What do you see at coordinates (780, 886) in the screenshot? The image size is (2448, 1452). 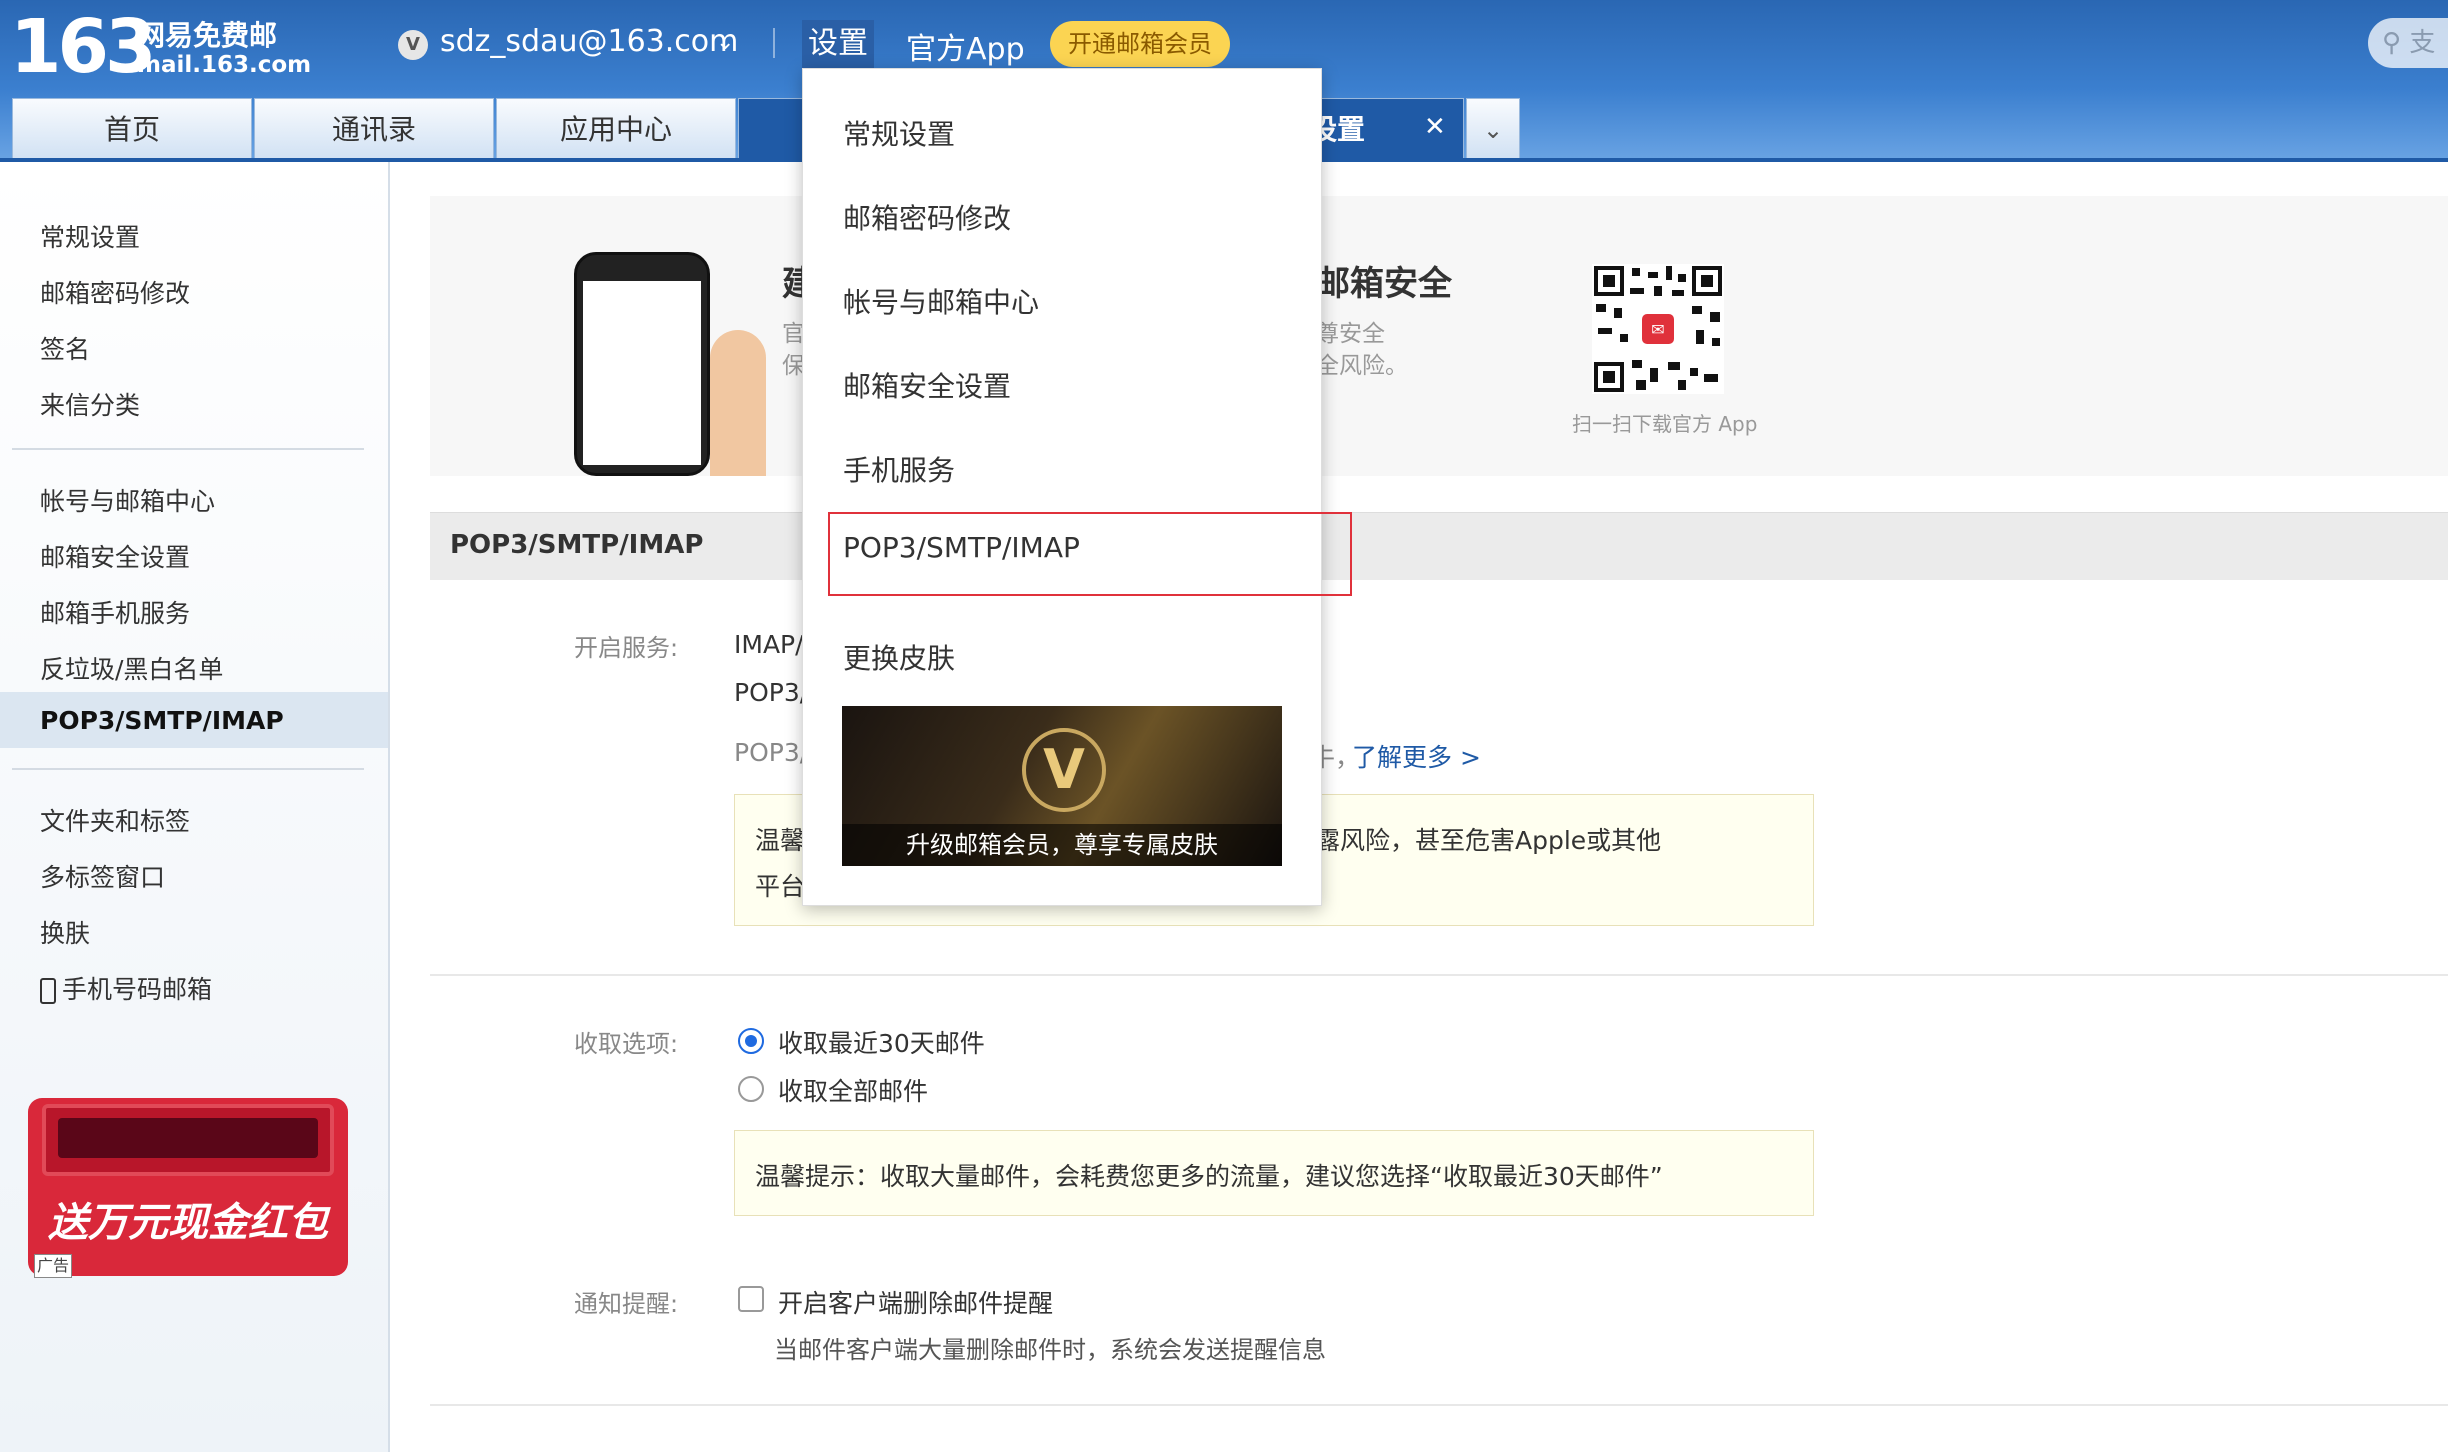 I see `warning-line2: 平台` at bounding box center [780, 886].